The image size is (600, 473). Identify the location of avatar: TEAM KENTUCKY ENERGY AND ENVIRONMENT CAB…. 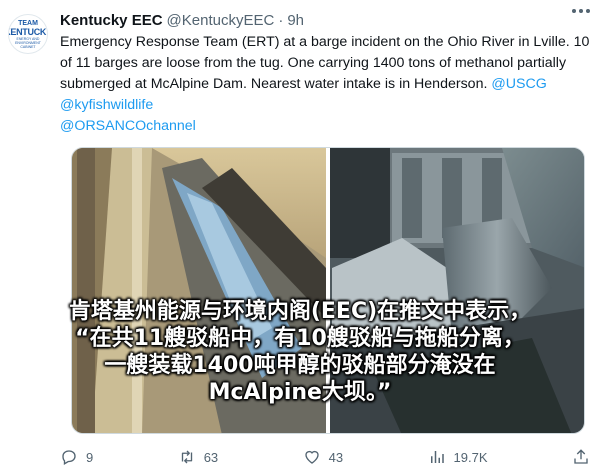
(28, 34).